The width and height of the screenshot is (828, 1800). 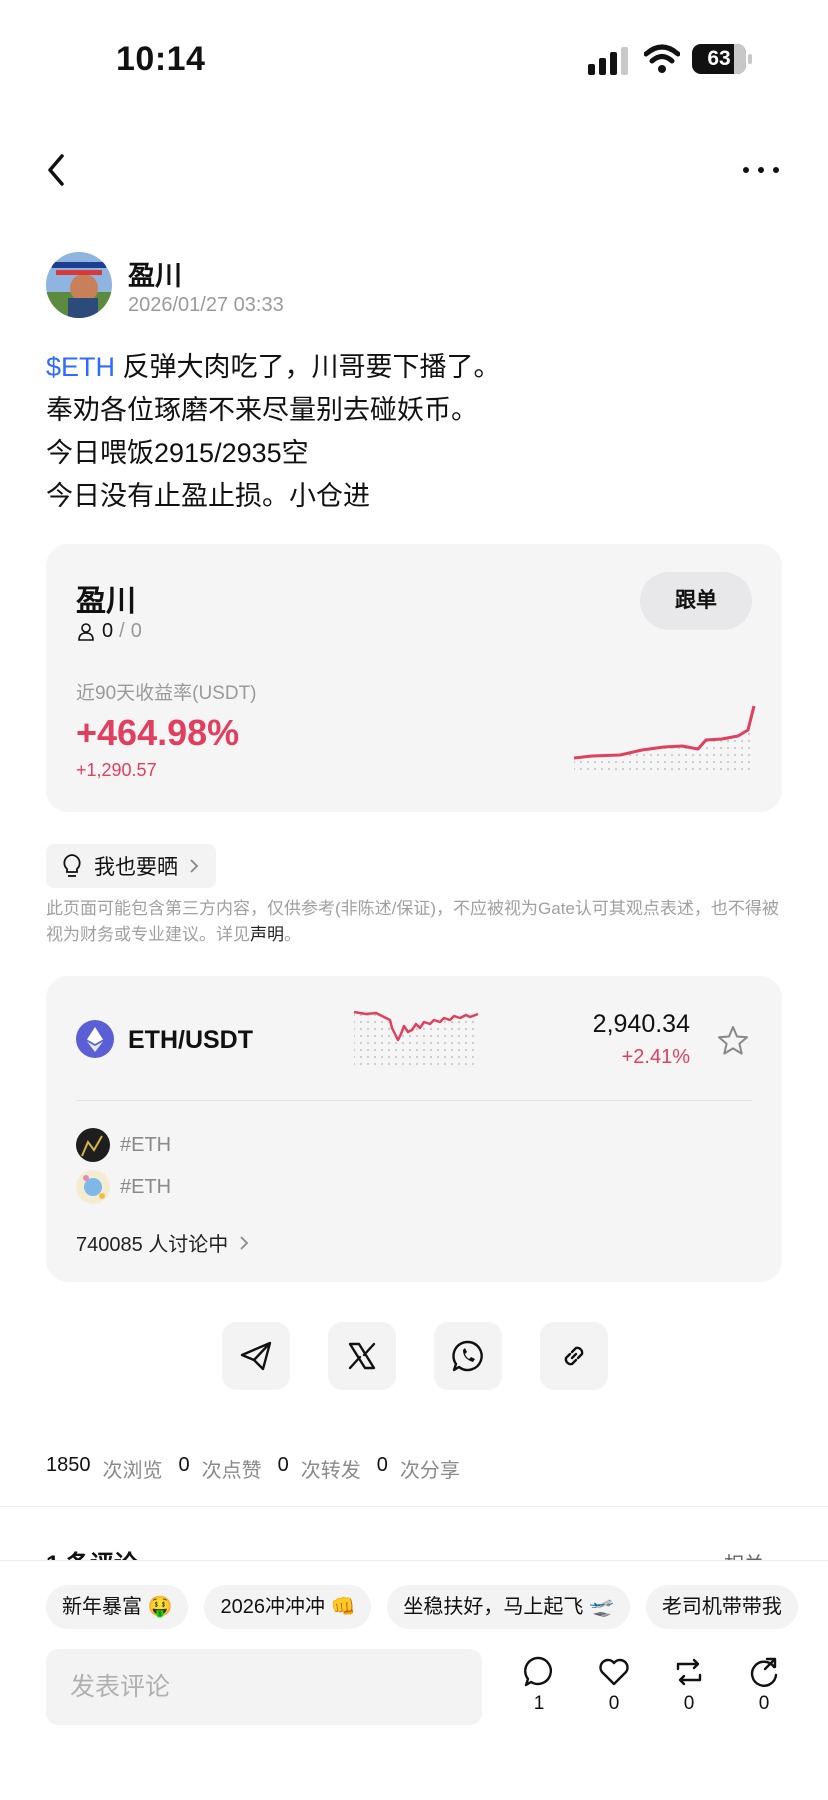 What do you see at coordinates (264, 1687) in the screenshot?
I see `comment-input` at bounding box center [264, 1687].